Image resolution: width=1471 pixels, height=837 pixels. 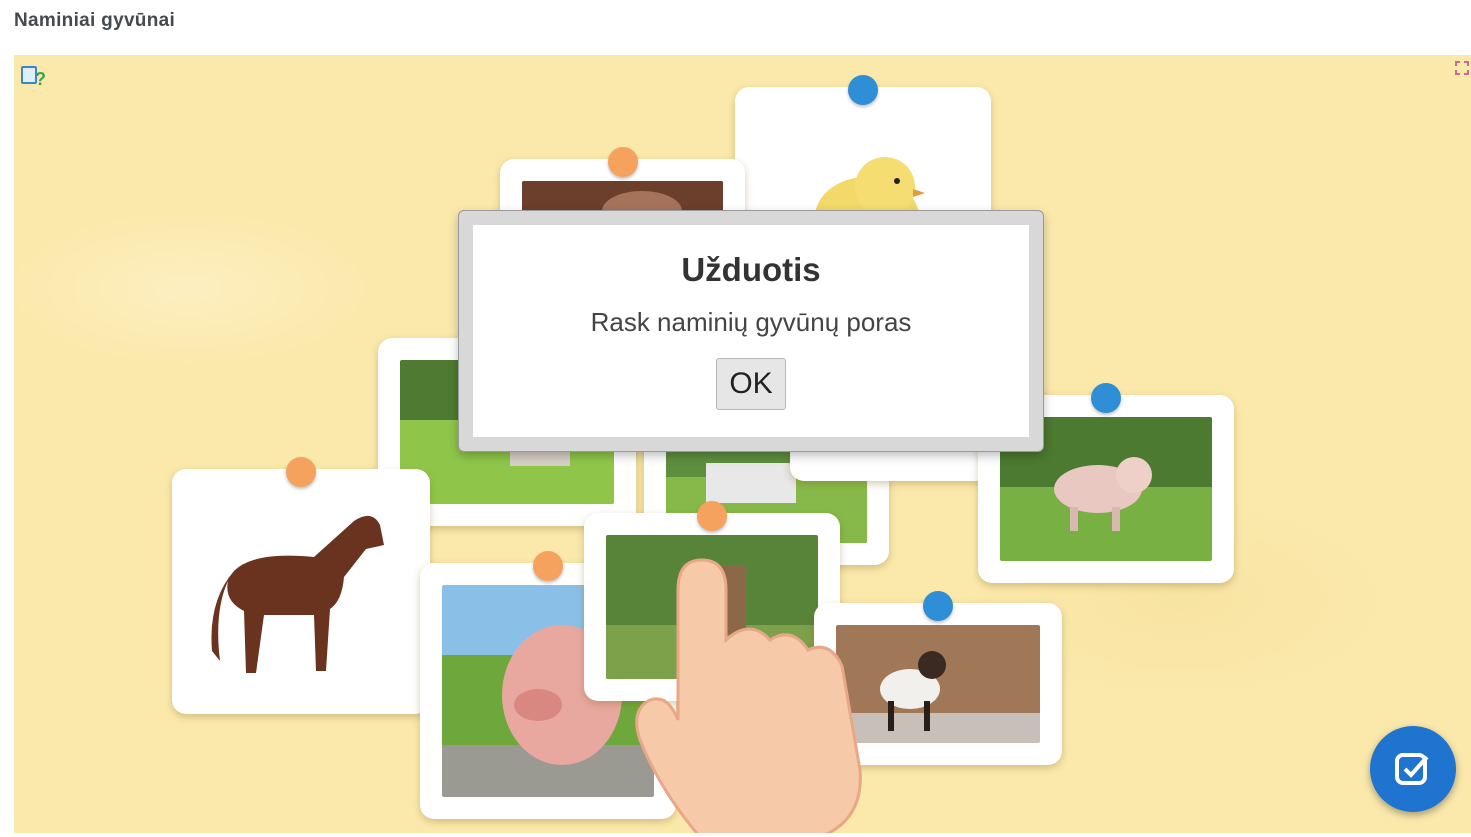 I want to click on check-answers-button, so click(x=1413, y=769).